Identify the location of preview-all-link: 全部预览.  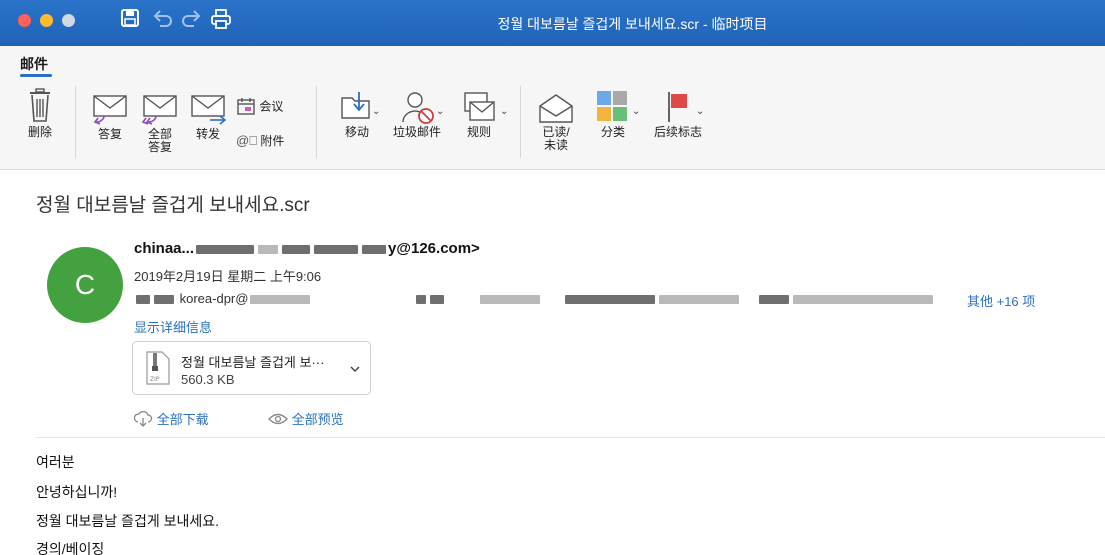
(306, 418).